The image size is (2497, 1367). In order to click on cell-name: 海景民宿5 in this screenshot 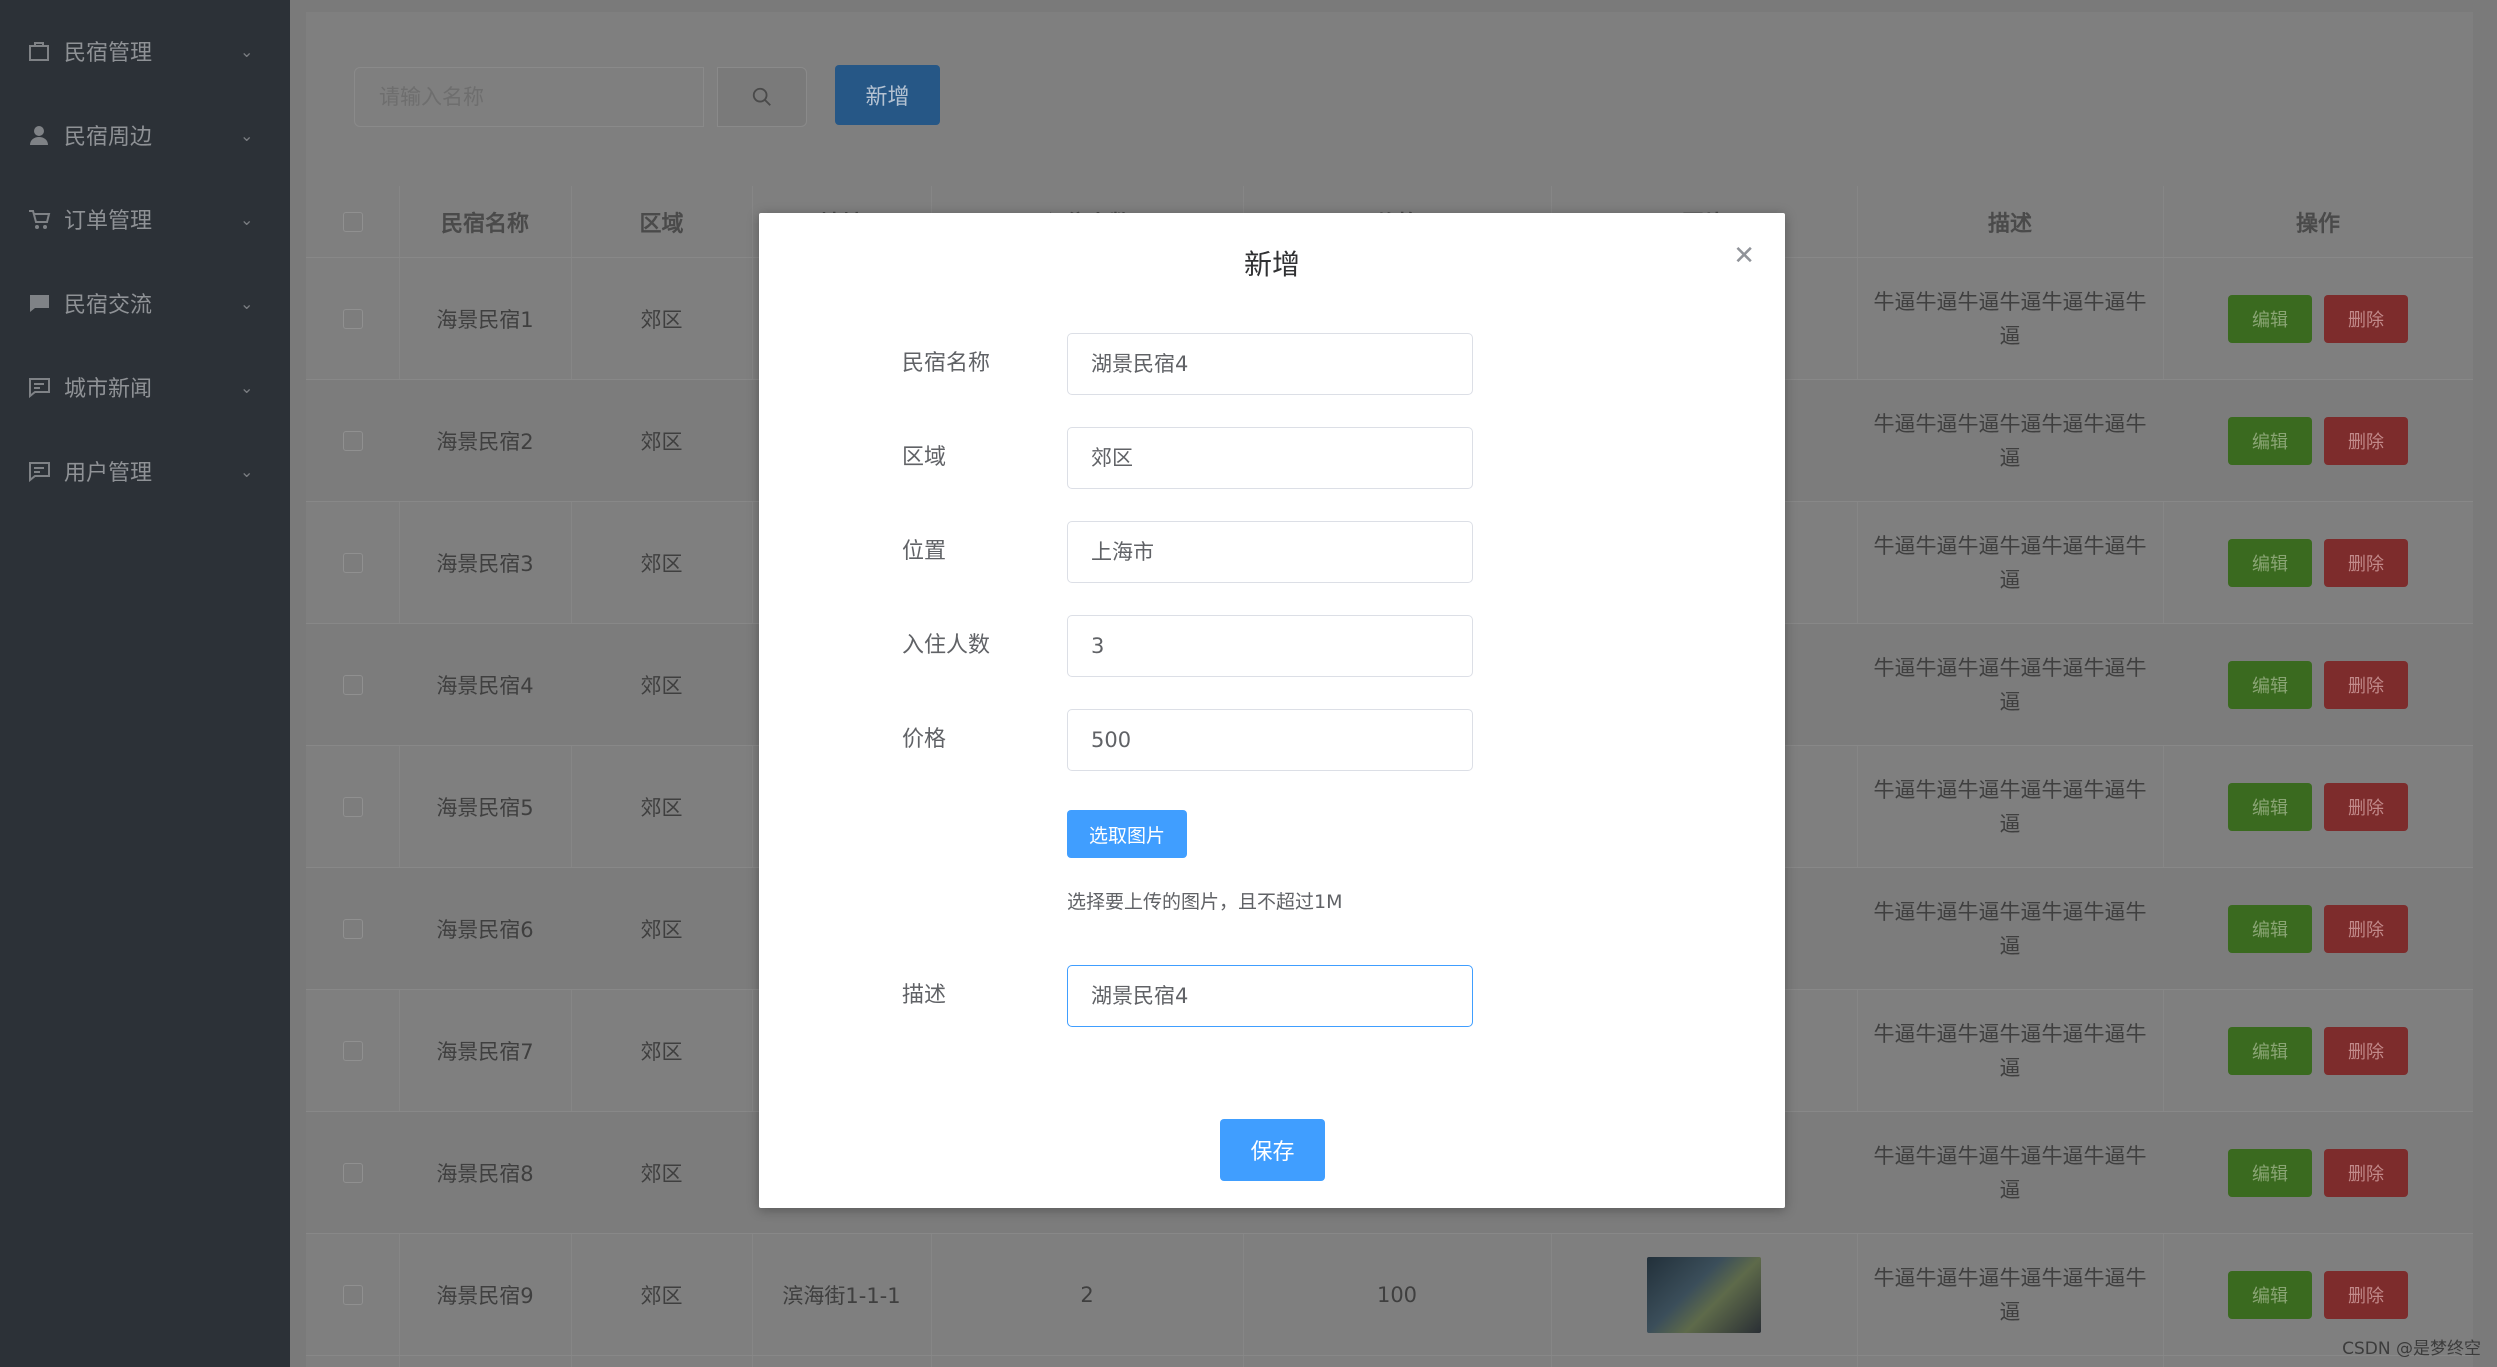, I will do `click(485, 808)`.